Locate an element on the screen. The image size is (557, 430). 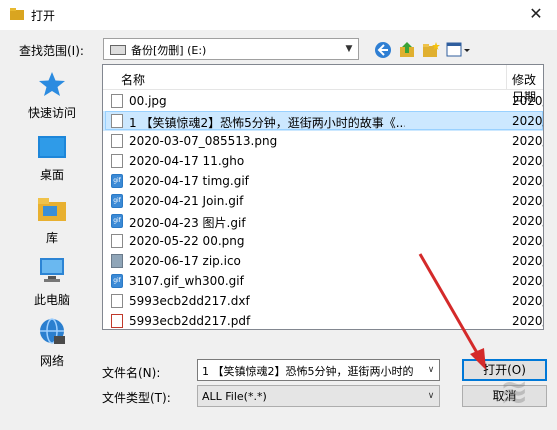
places-bar: 快速访问 桌面 库 此电脑 网络 is located at coordinates (52, 221).